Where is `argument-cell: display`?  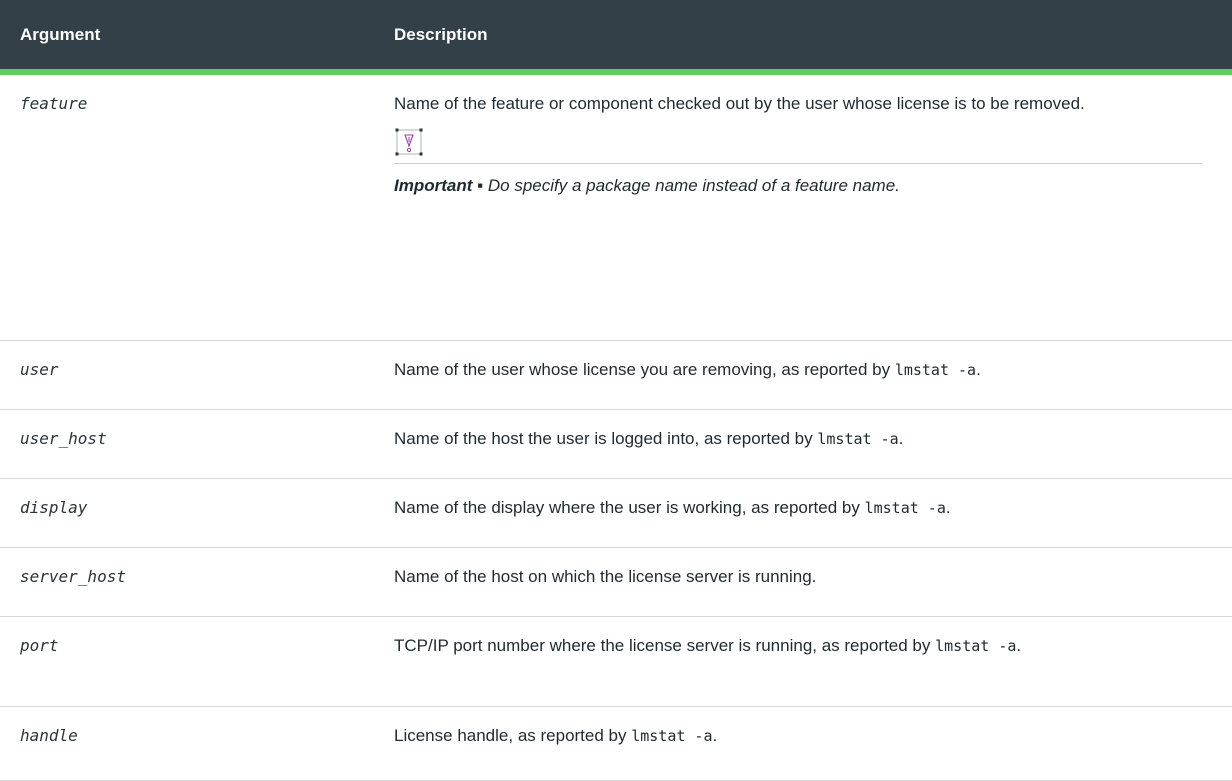 argument-cell: display is located at coordinates (191, 513).